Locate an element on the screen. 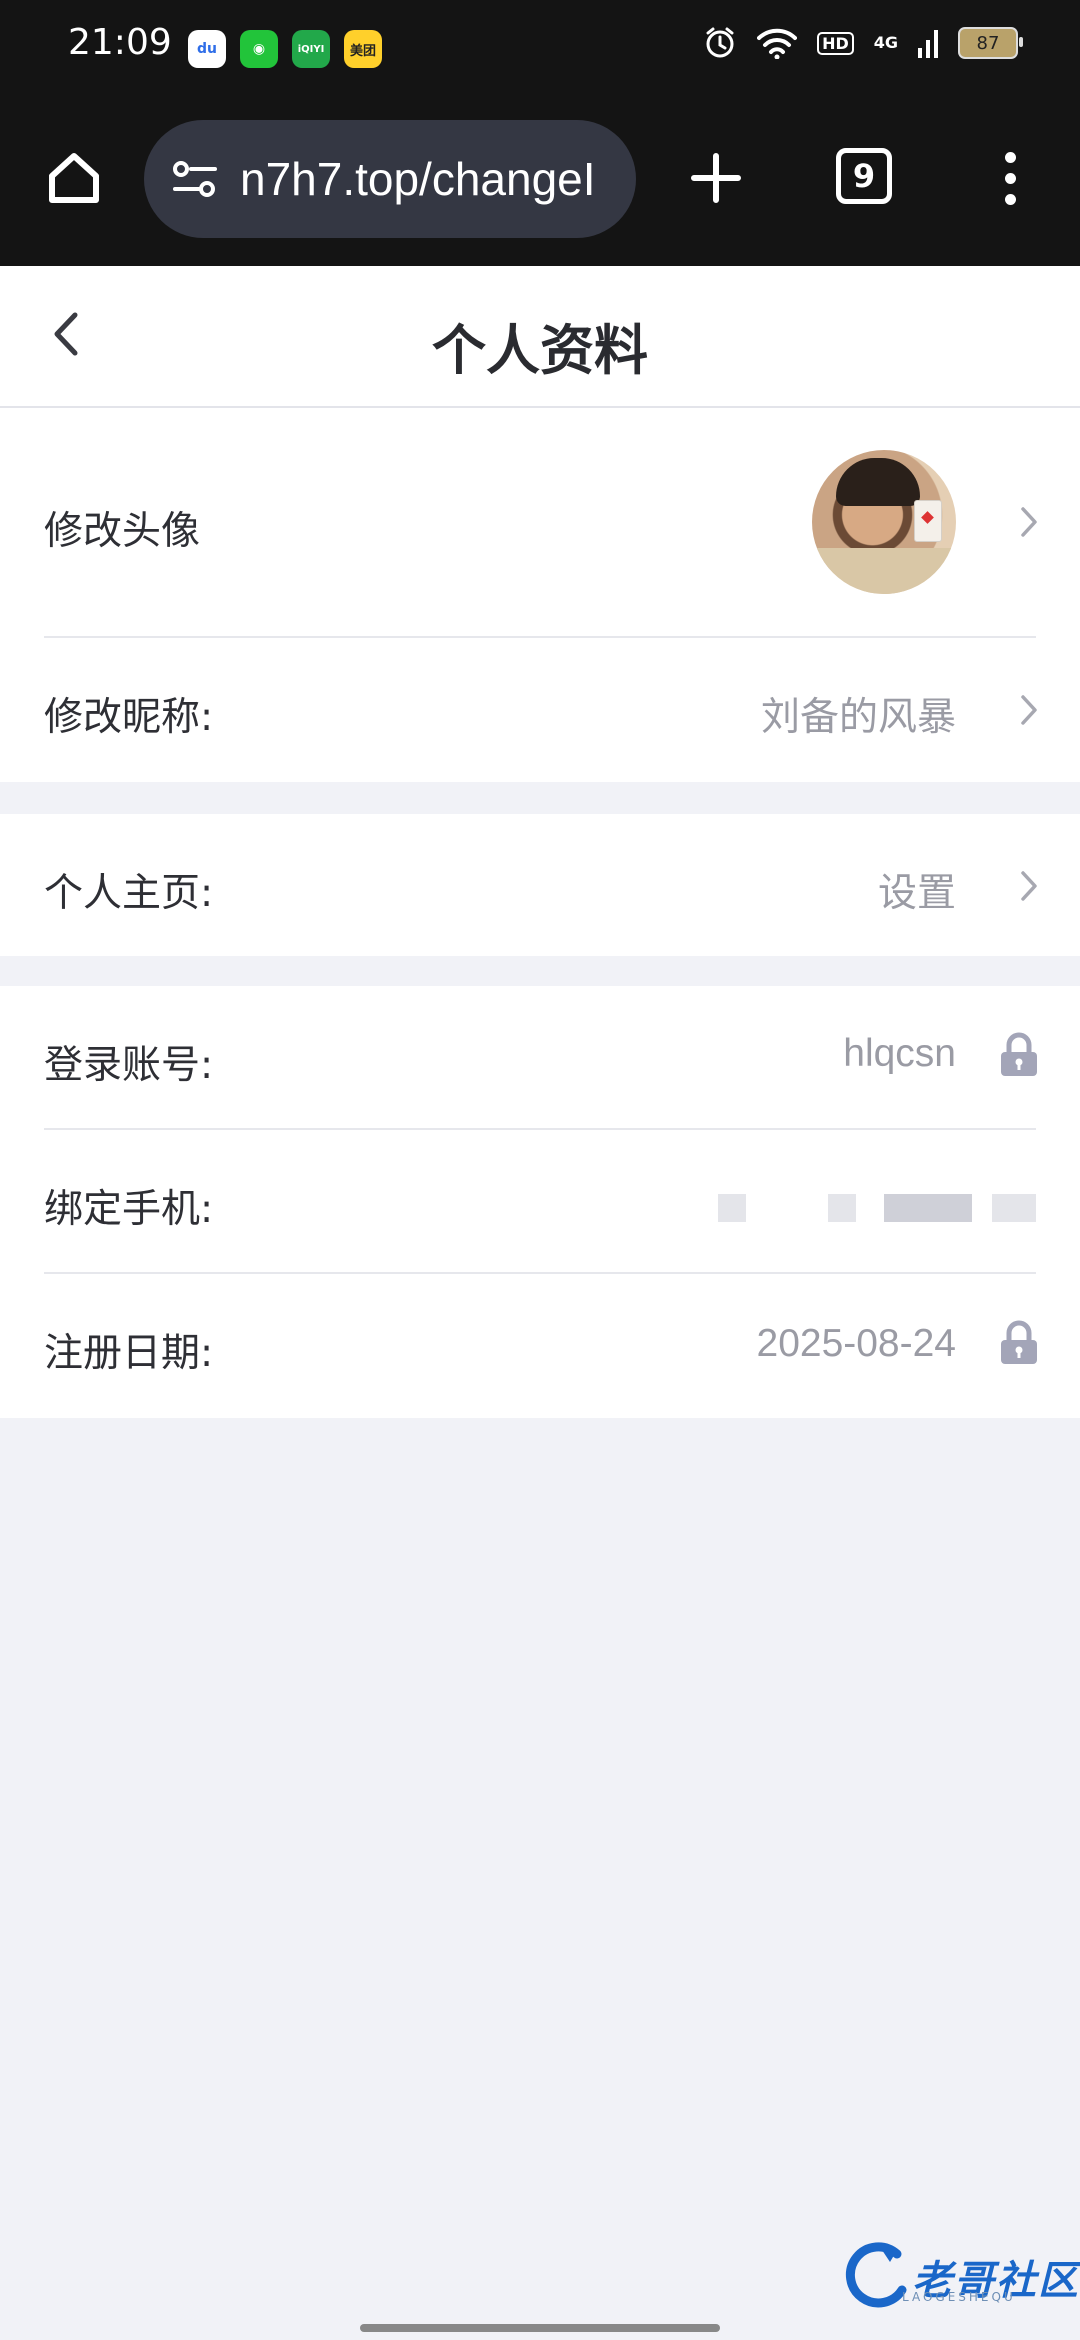  browser-menu-button is located at coordinates (1010, 178).